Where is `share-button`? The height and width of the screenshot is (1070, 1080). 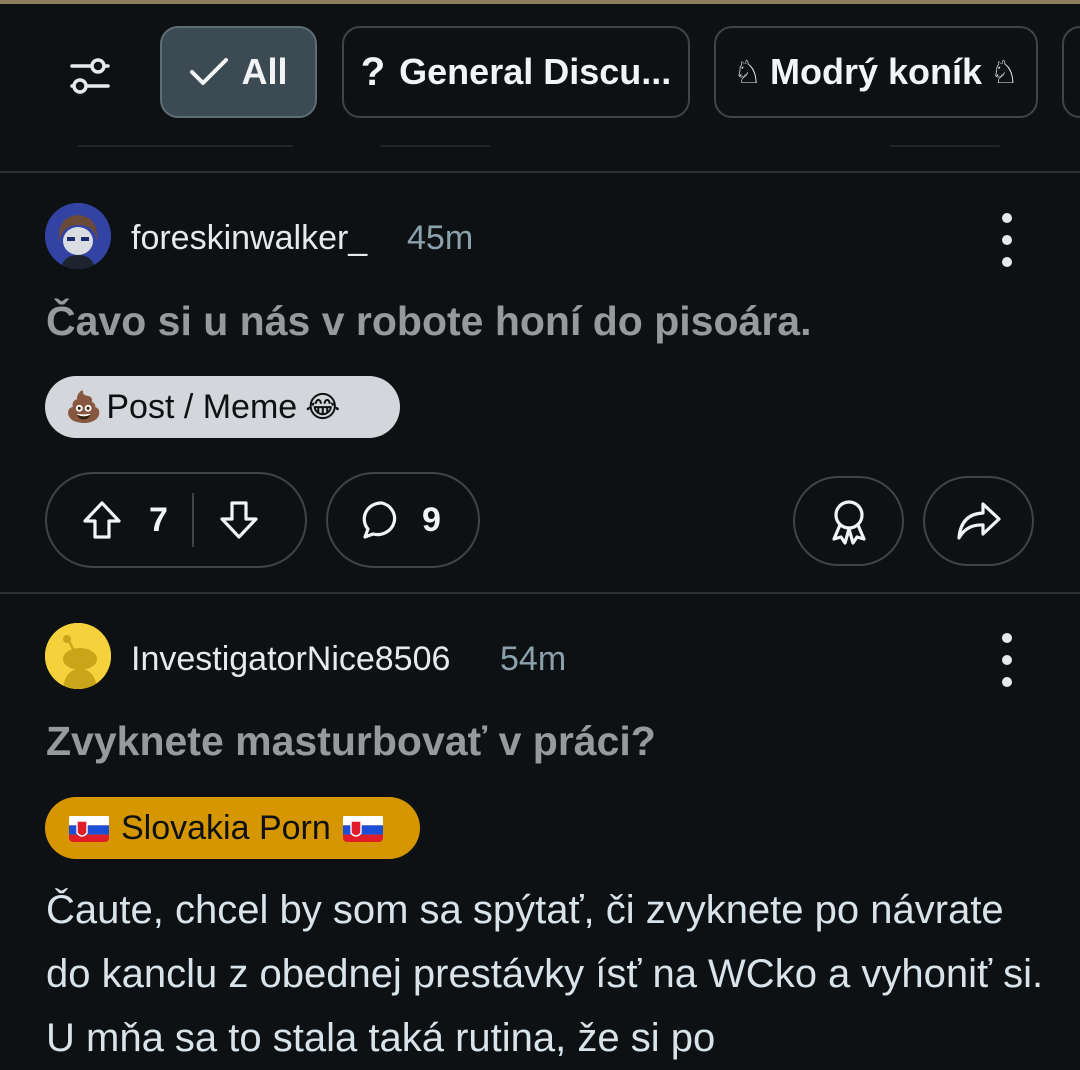 share-button is located at coordinates (978, 521).